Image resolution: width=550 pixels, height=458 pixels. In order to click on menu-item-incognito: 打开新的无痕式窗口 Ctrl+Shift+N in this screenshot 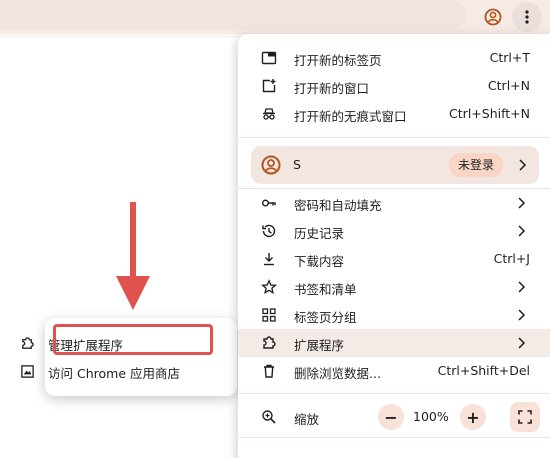, I will do `click(394, 114)`.